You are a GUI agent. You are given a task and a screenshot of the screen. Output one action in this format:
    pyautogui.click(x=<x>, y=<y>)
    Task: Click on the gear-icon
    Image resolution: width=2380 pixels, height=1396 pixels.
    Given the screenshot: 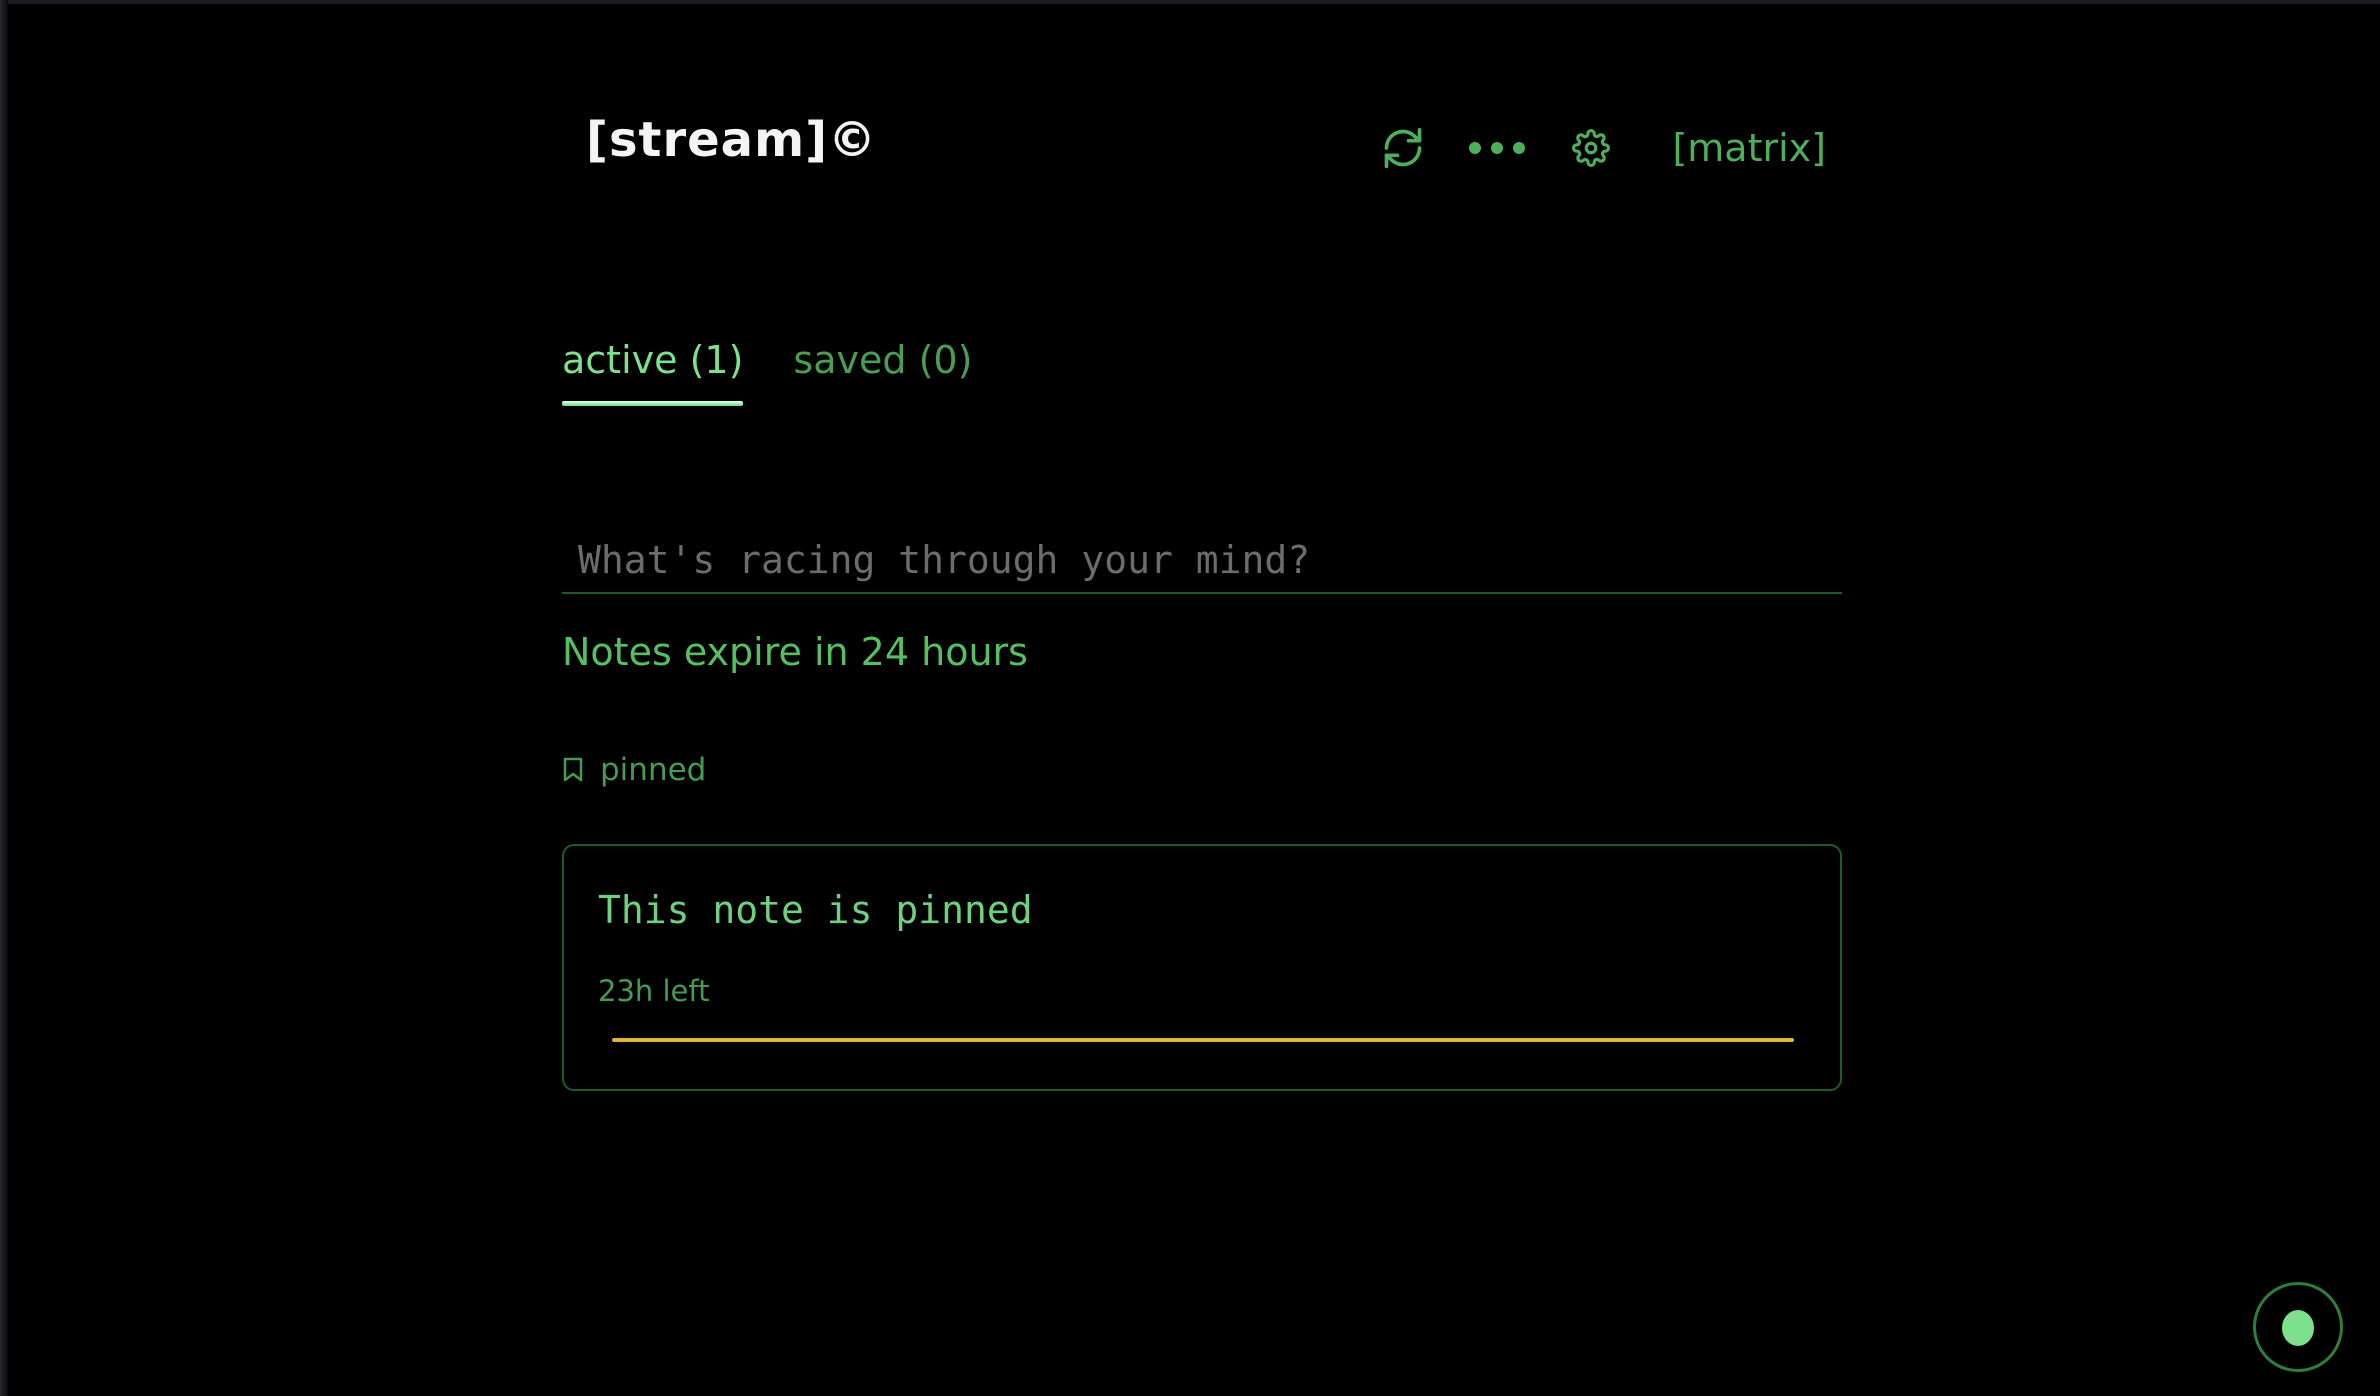 What is the action you would take?
    pyautogui.click(x=1591, y=148)
    